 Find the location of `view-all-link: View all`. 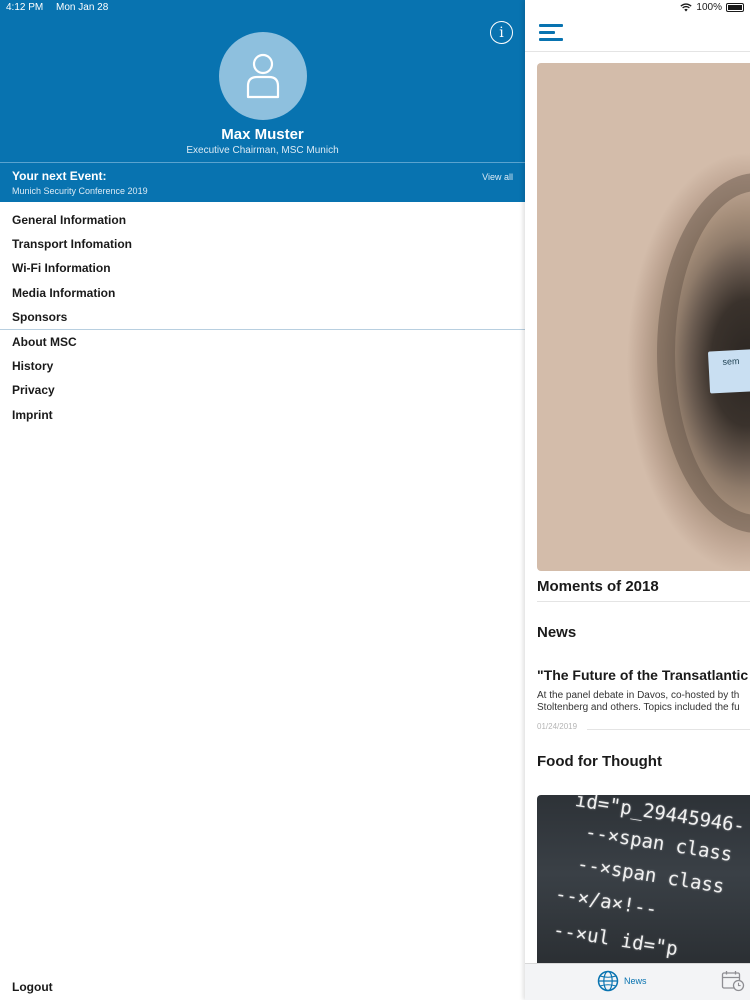

view-all-link: View all is located at coordinates (497, 177).